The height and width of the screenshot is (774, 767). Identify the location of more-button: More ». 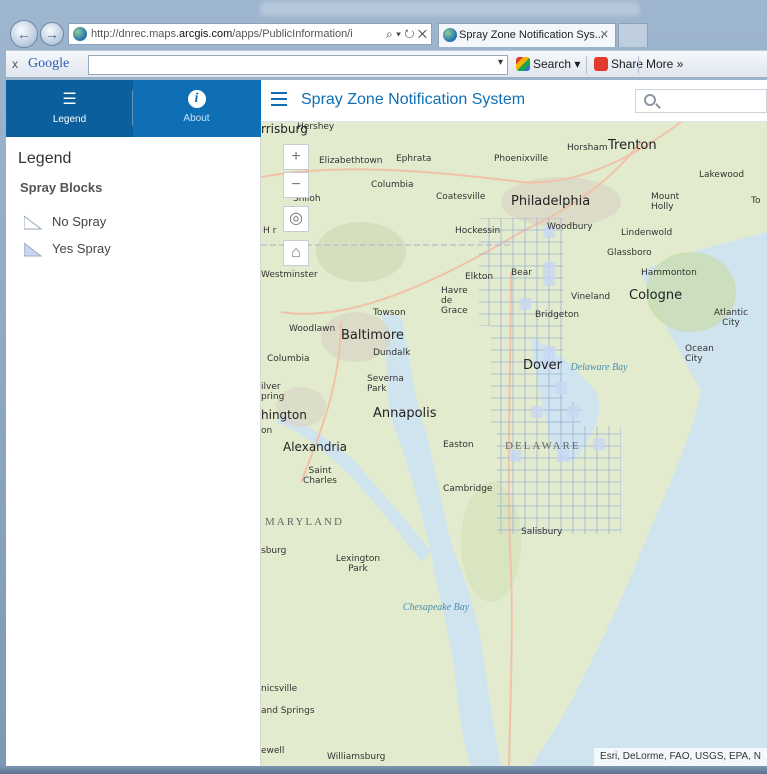
(664, 64).